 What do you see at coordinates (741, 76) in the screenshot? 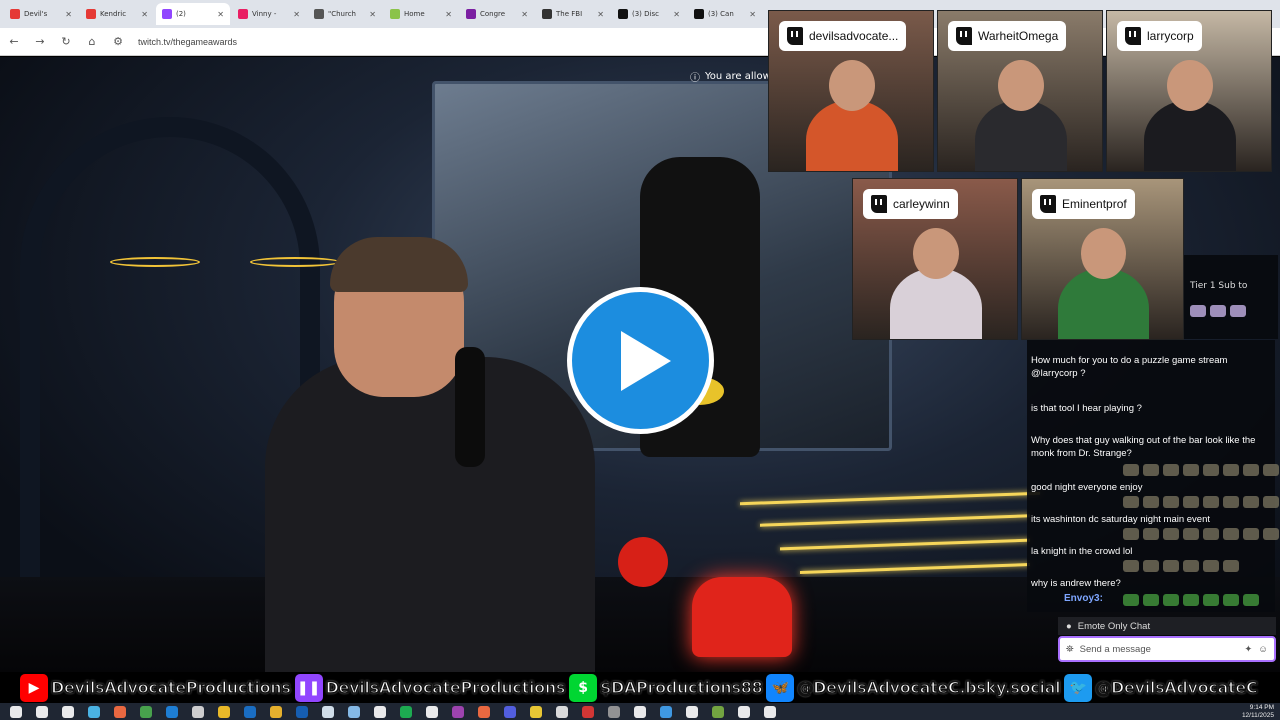
I see `stream-notice-text: You are allowe` at bounding box center [741, 76].